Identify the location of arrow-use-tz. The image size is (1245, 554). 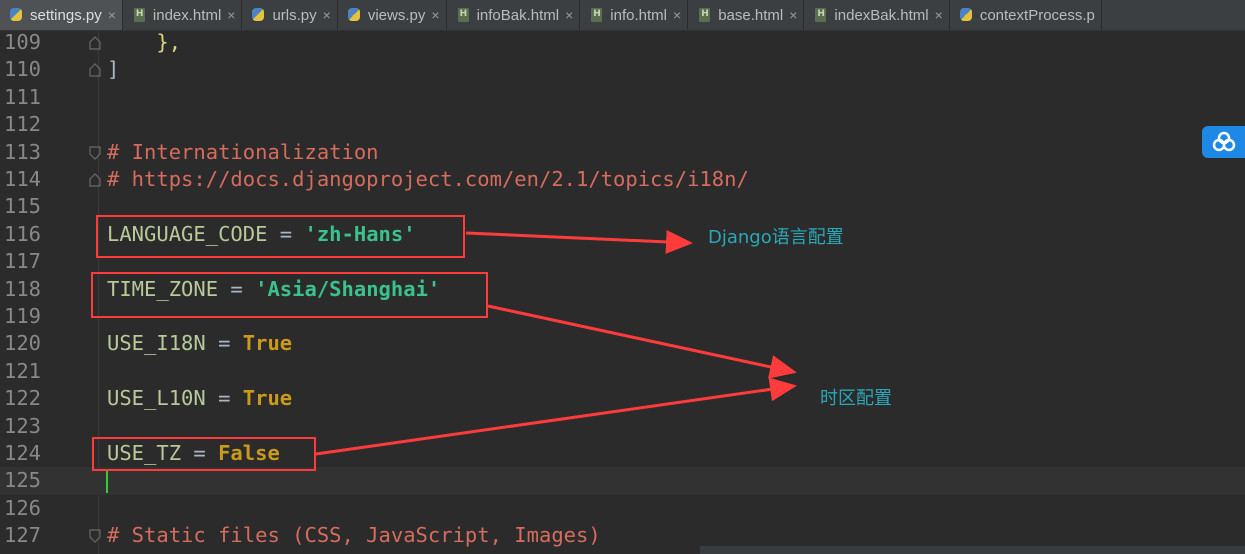
(556, 416).